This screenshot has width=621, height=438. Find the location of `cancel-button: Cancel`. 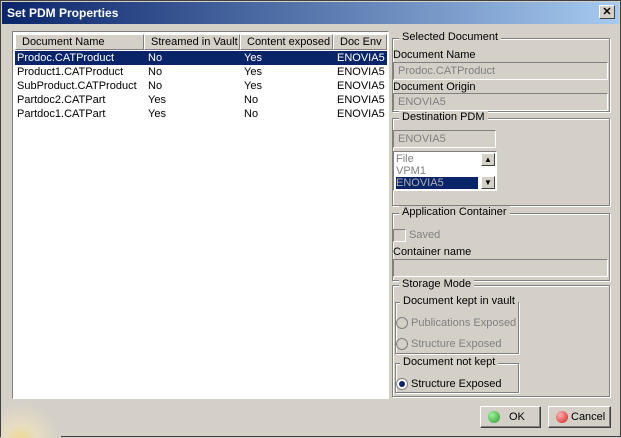

cancel-button: Cancel is located at coordinates (579, 417).